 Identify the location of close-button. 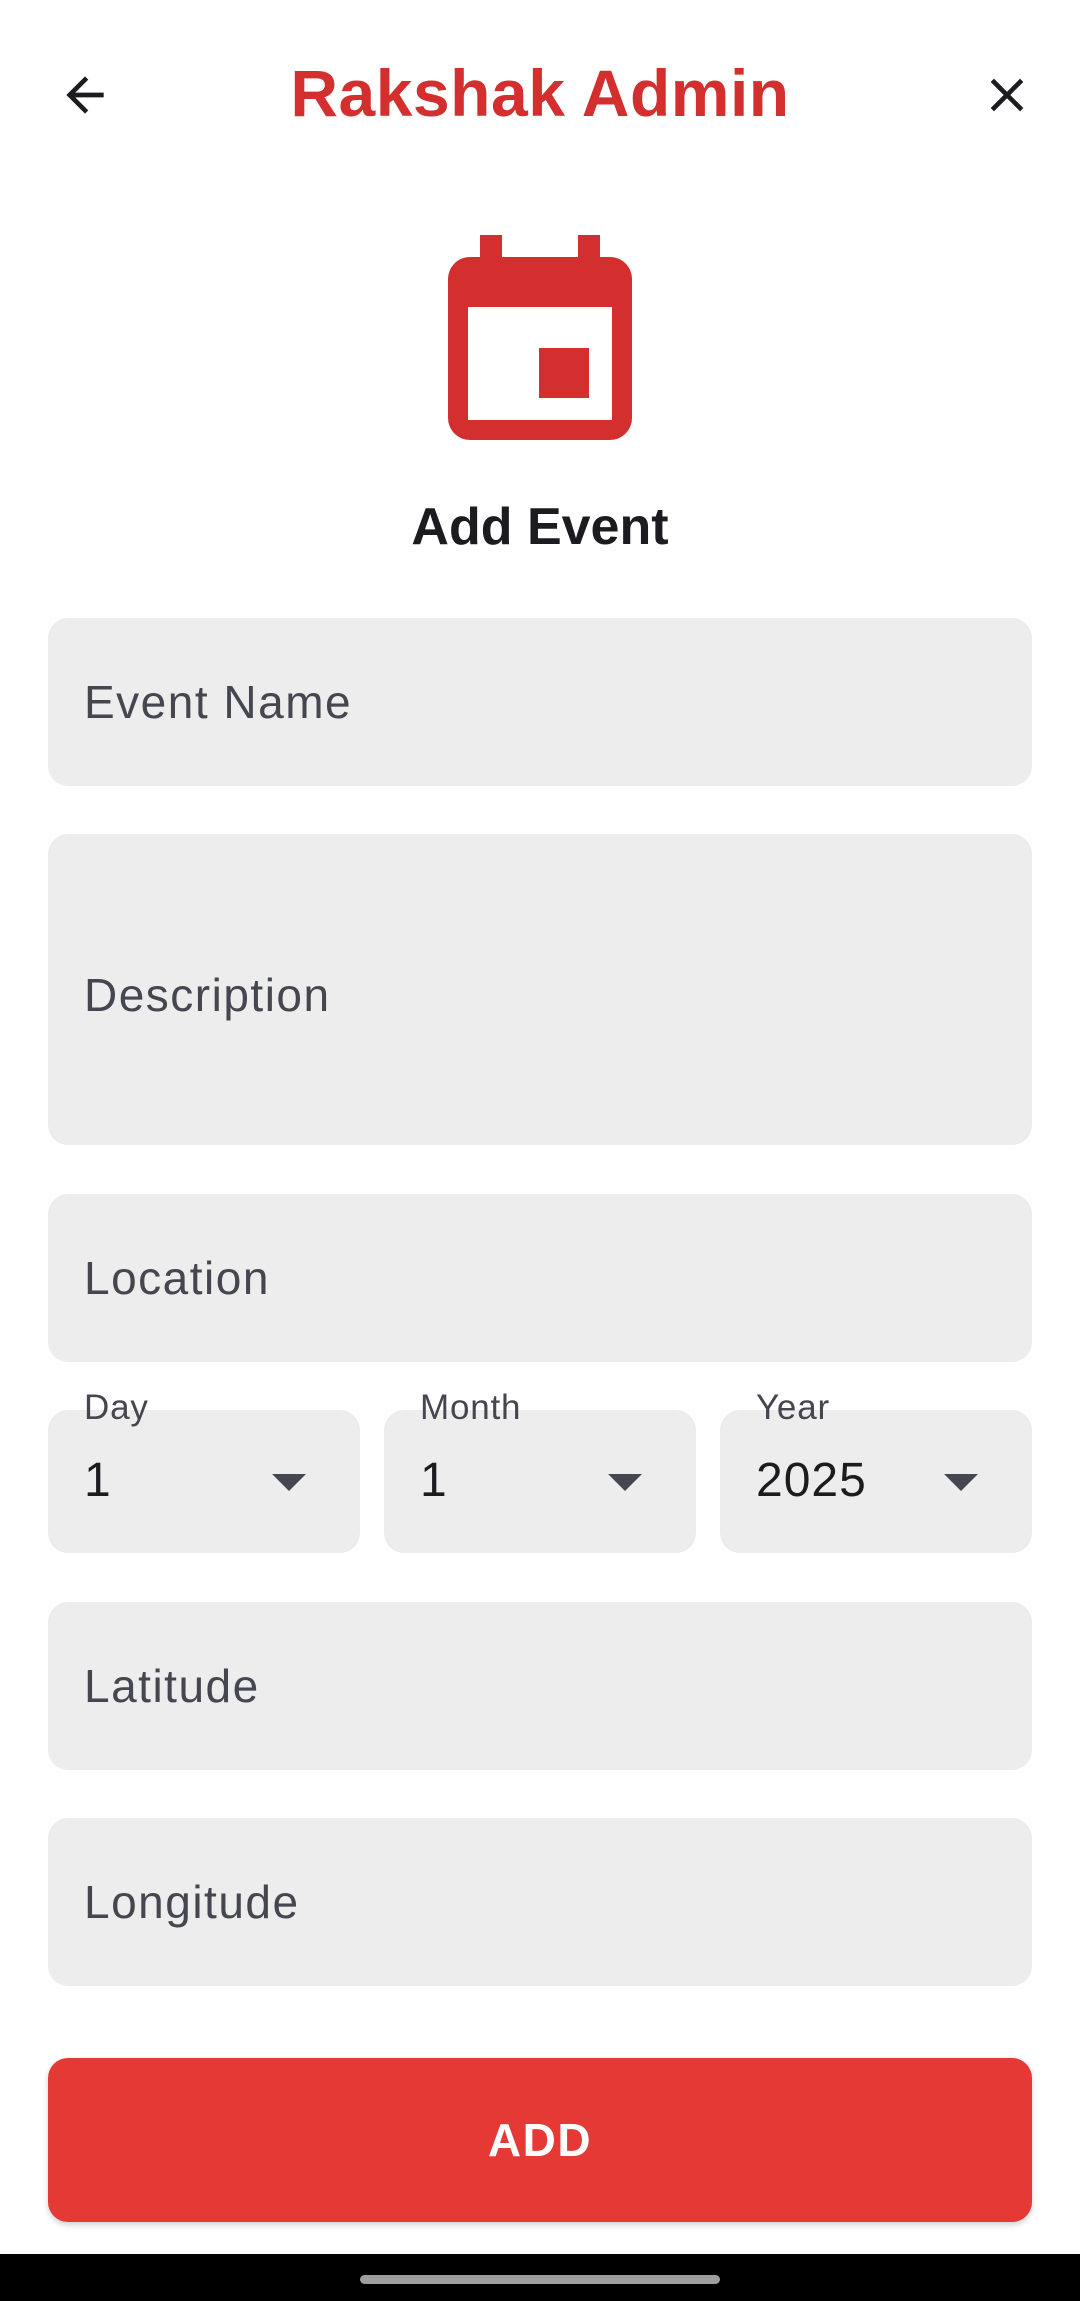
(1007, 95).